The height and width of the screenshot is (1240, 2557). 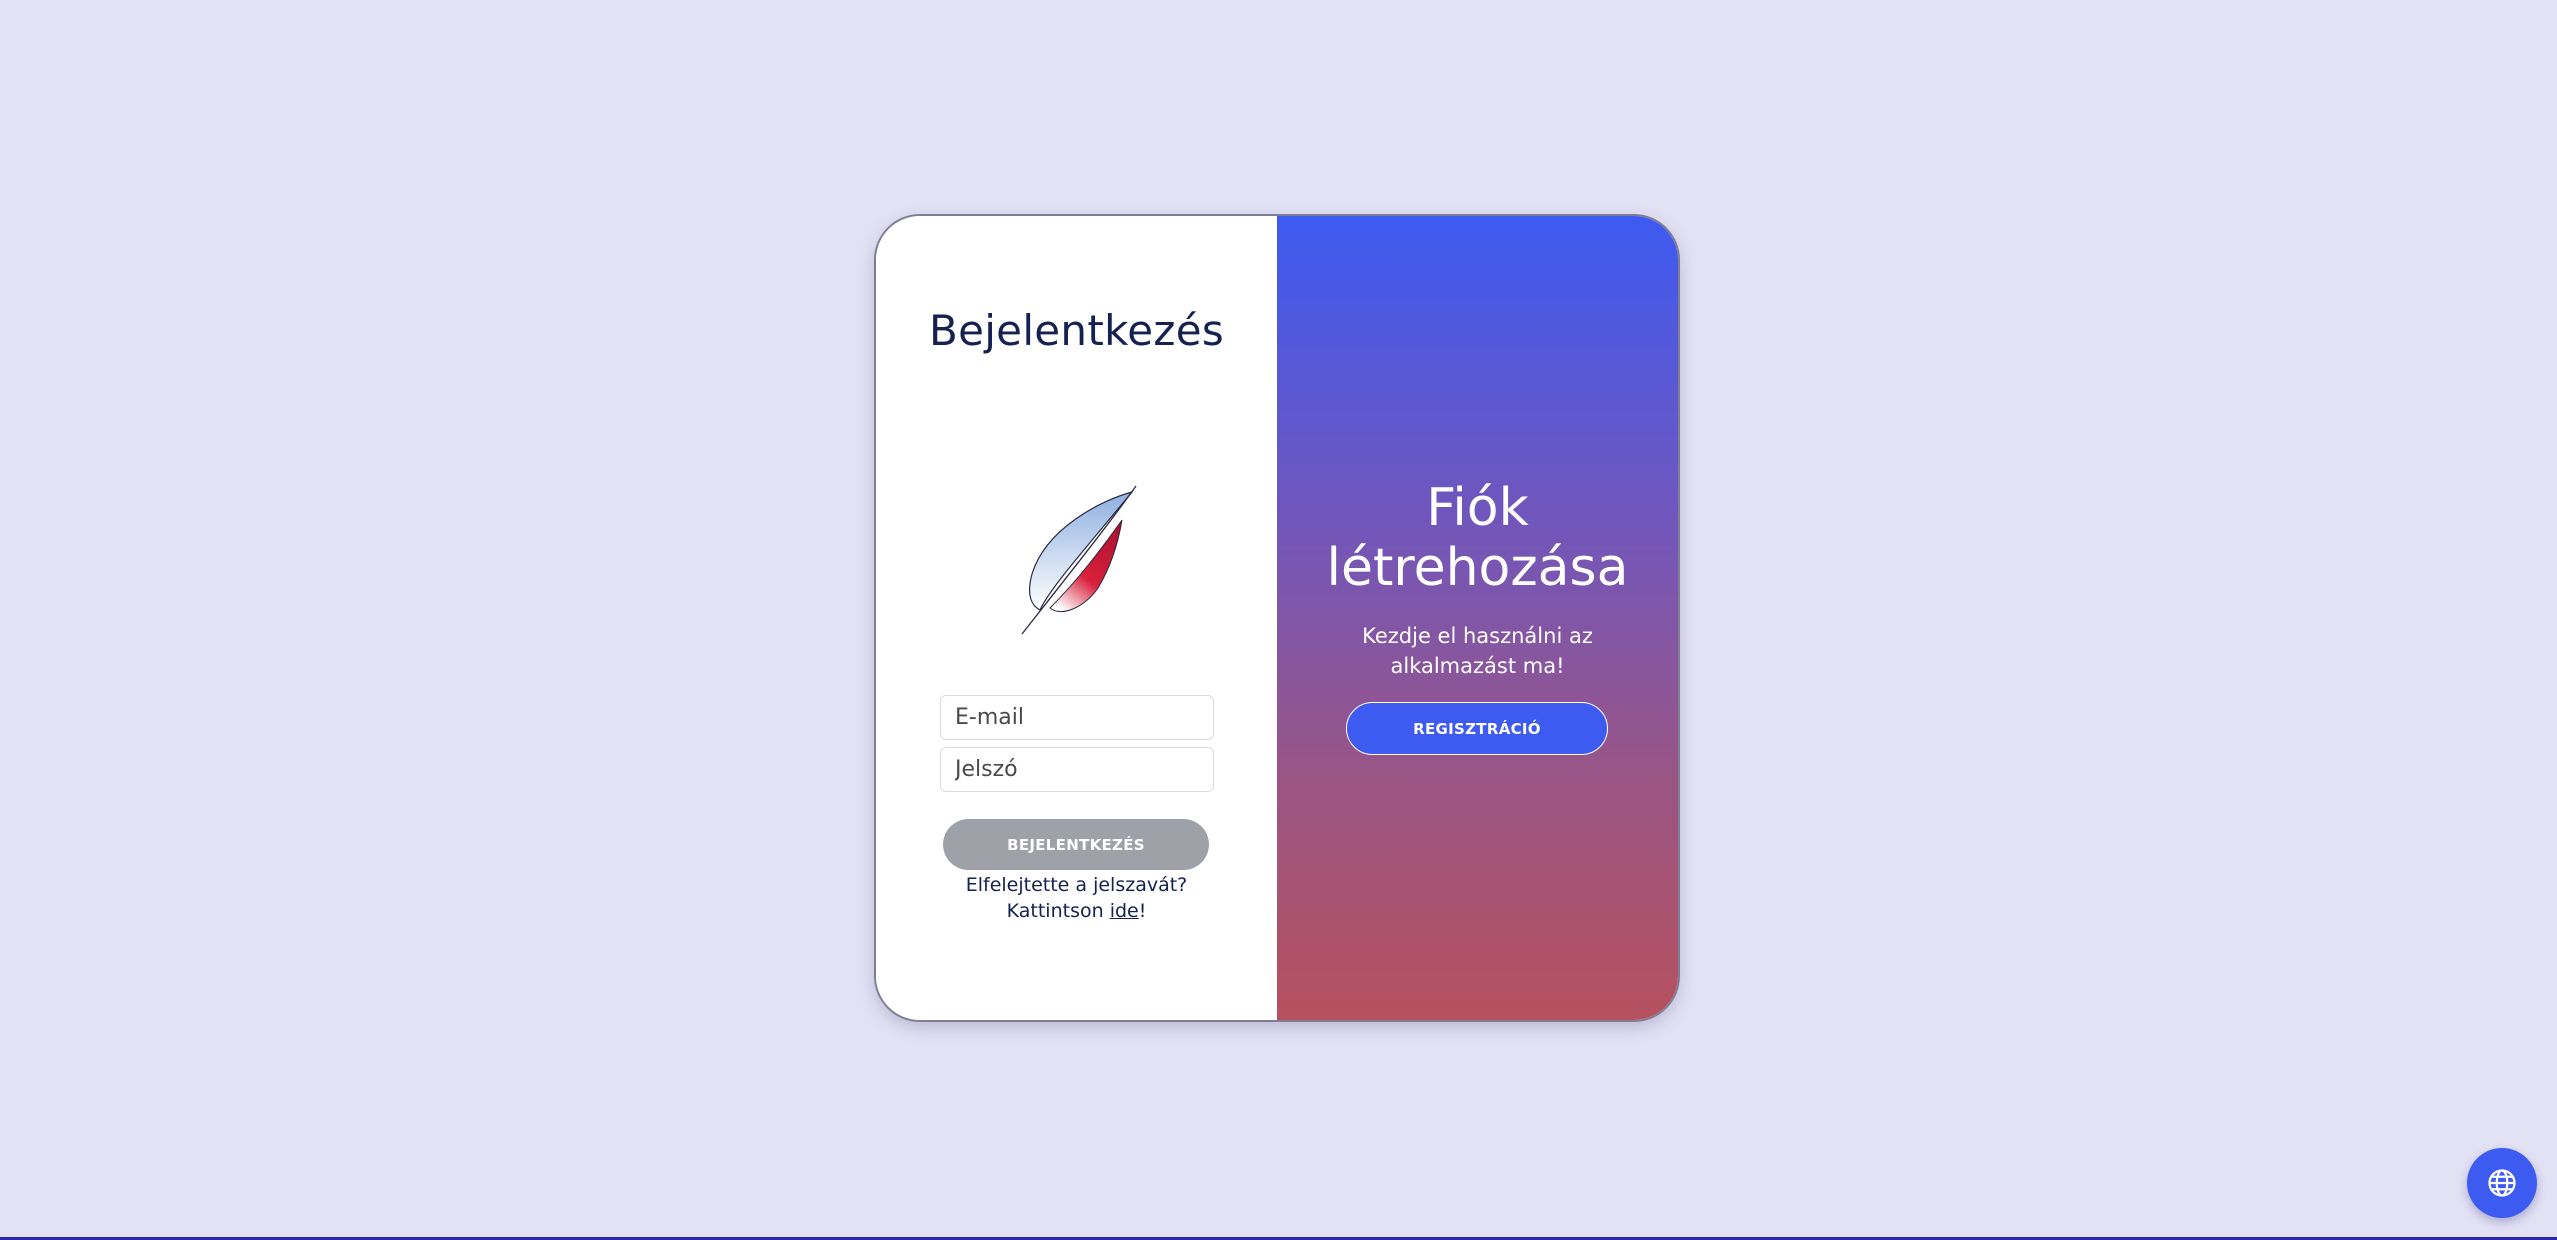 What do you see at coordinates (1477, 636) in the screenshot?
I see `register-subtitle-line1: Kezdje el használni az` at bounding box center [1477, 636].